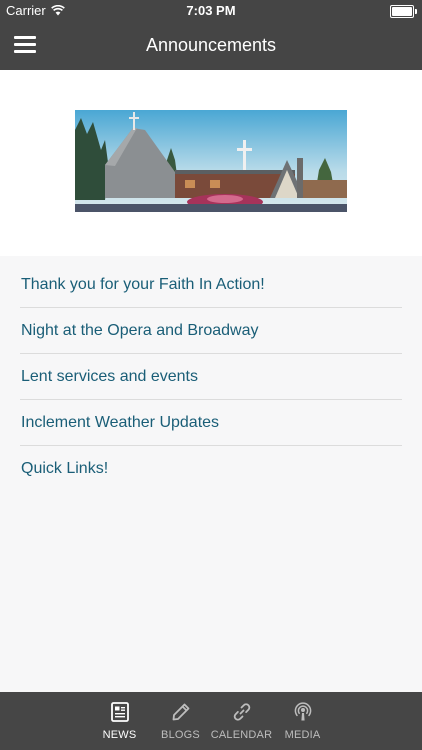  I want to click on announcement-item: Night at the Opera and Broadway, so click(211, 331).